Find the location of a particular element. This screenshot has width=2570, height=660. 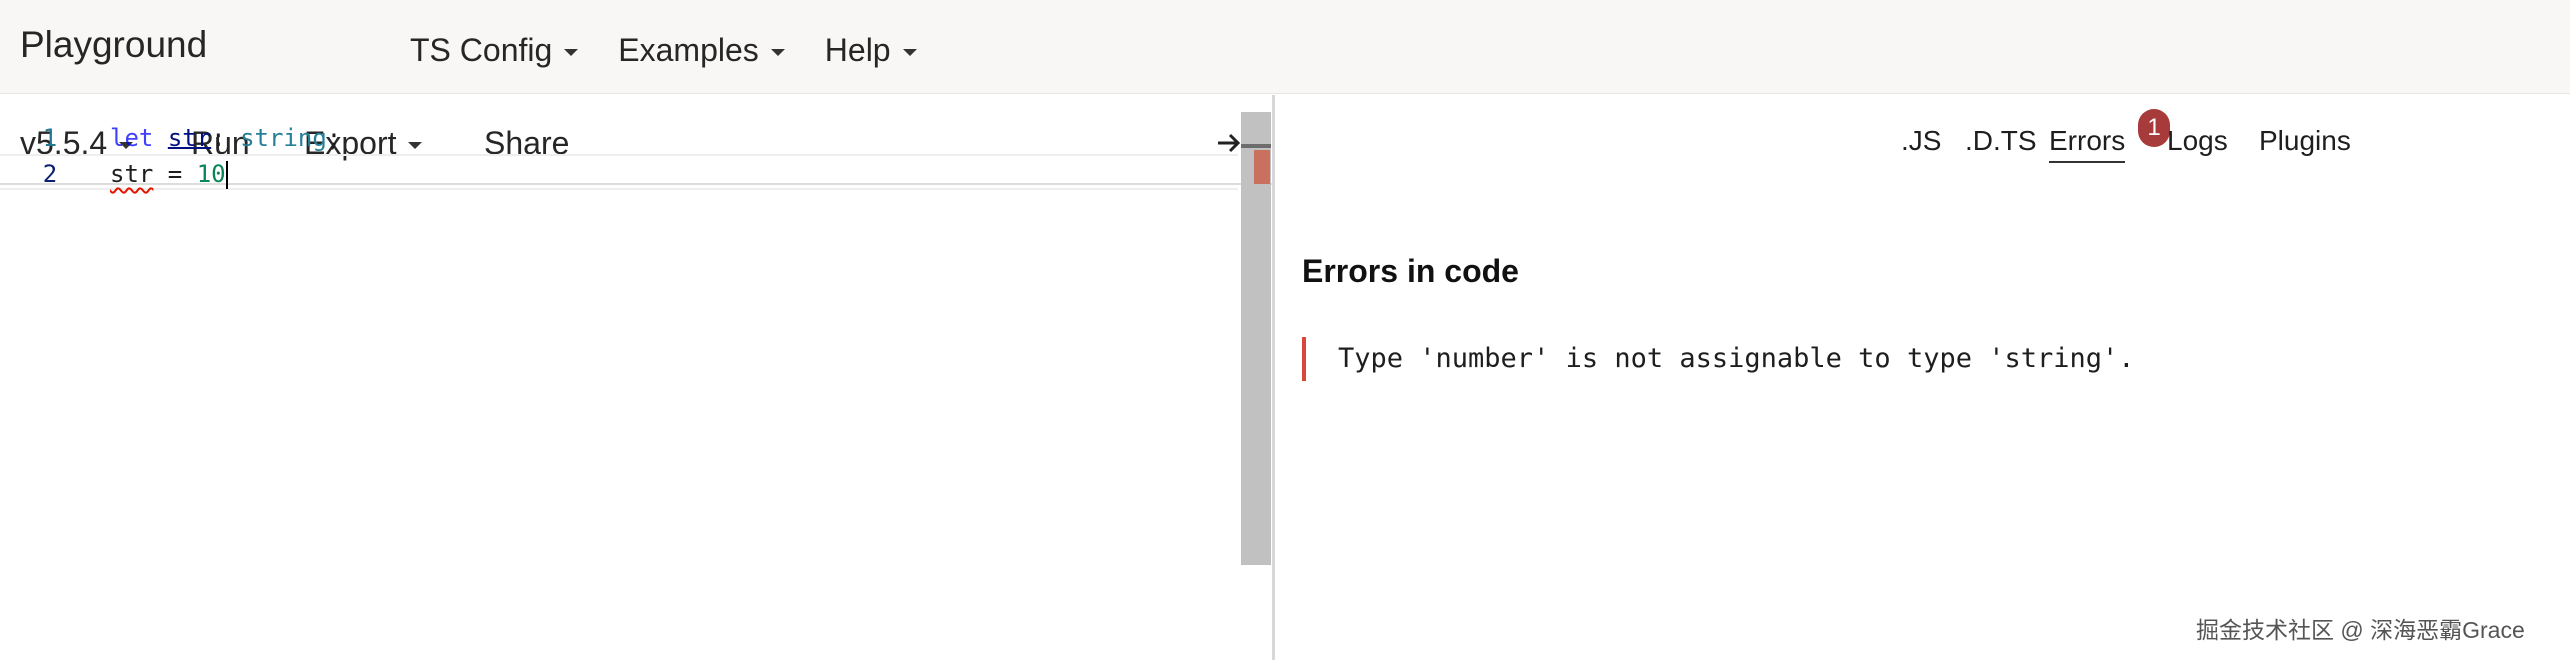

number-token: 10 is located at coordinates (211, 174).